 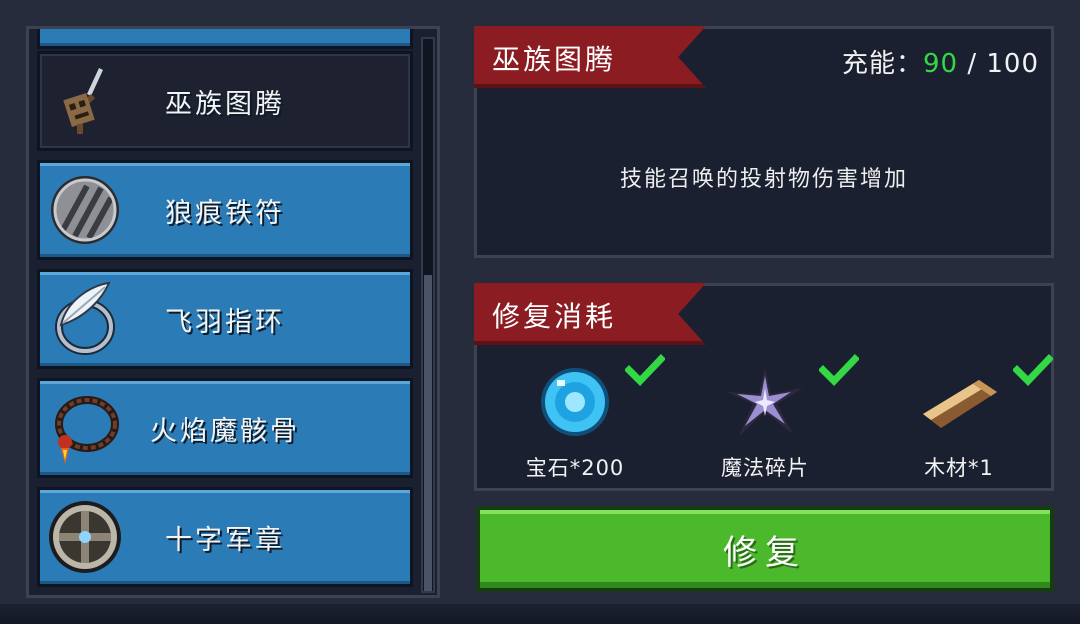 I want to click on list-item-flame-bone: 火焰魔骸骨, so click(x=225, y=428).